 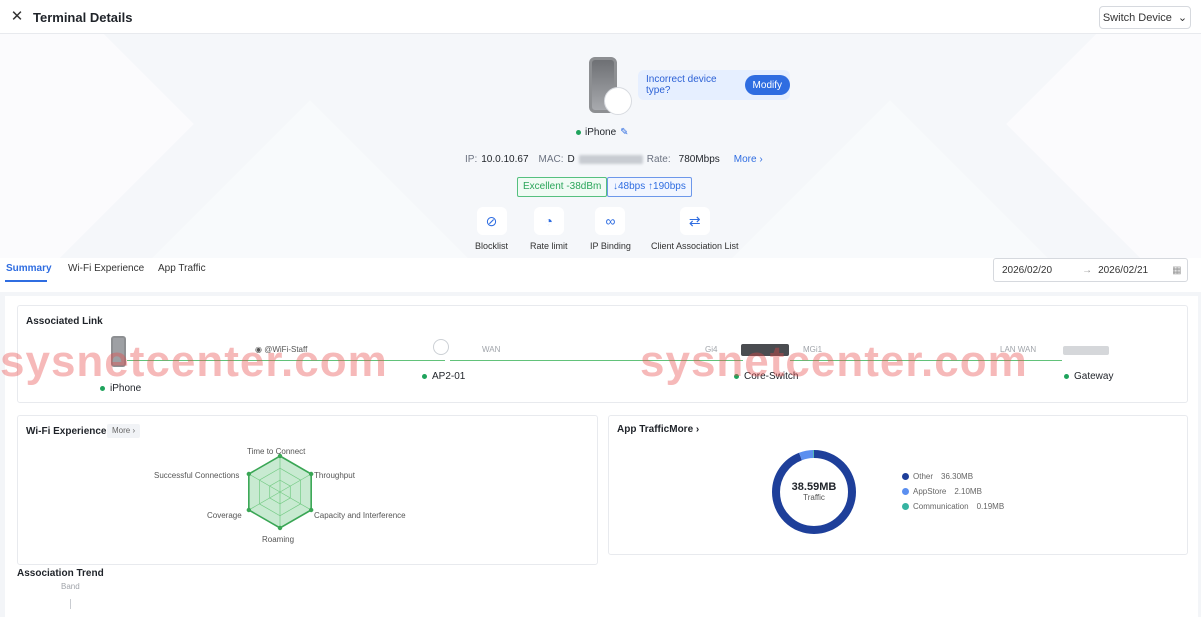 What do you see at coordinates (813, 349) in the screenshot?
I see `port-label-mgi1: MGi1` at bounding box center [813, 349].